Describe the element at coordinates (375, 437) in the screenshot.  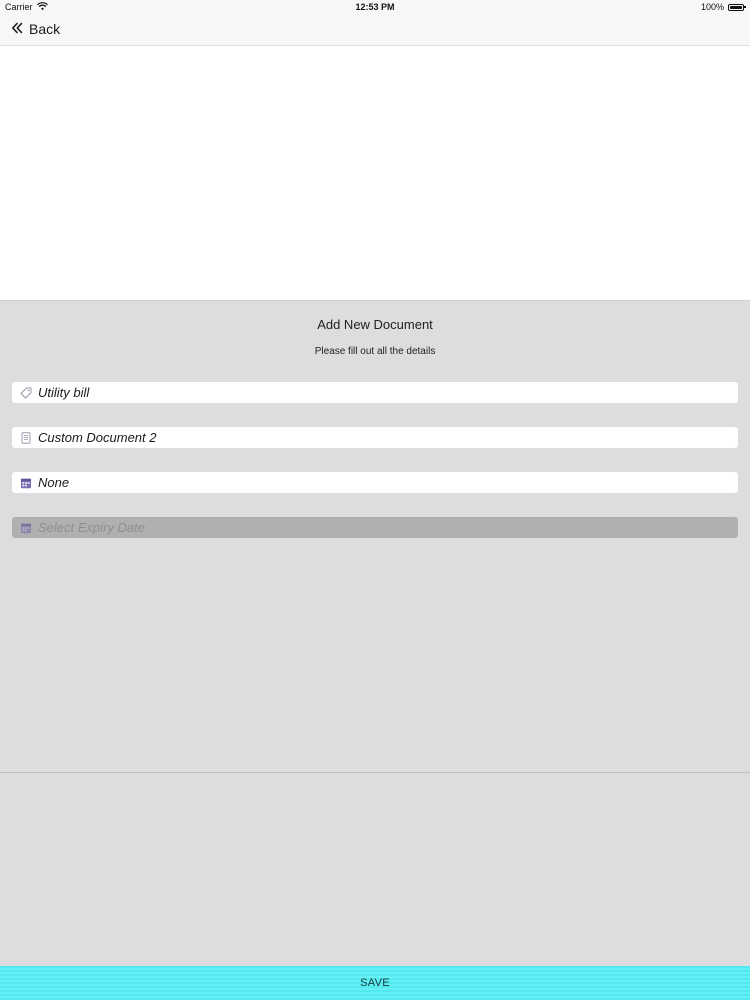
I see `document-name-field: Custom Document 2` at that location.